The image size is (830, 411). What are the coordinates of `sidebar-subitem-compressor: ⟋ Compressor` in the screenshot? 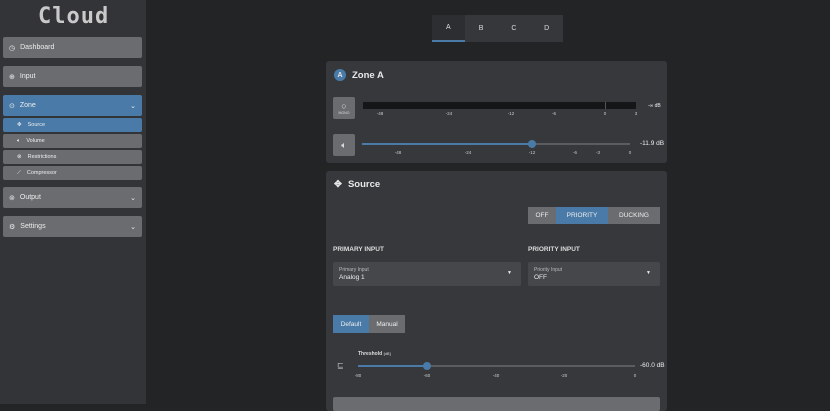 It's located at (72, 173).